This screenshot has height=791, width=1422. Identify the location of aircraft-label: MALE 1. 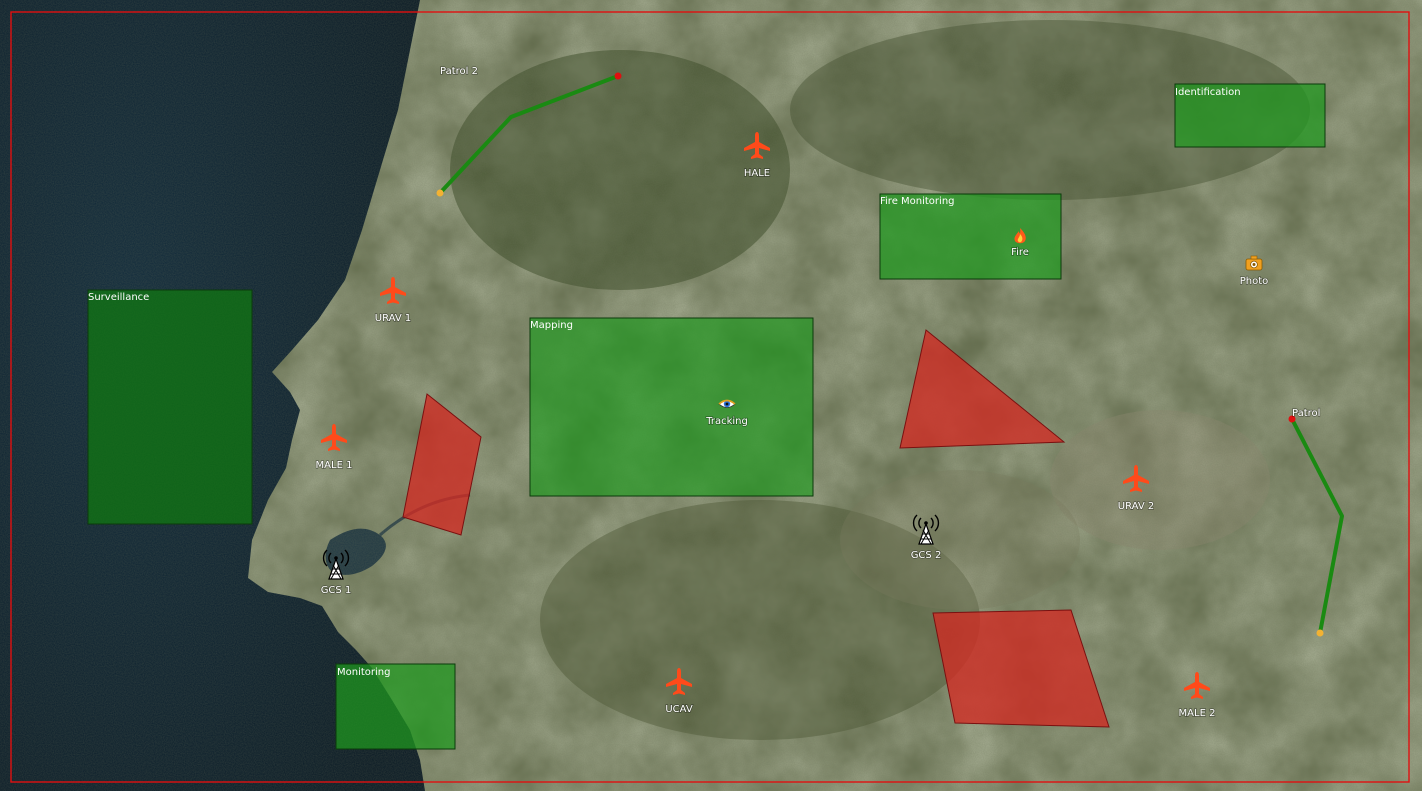
(334, 465).